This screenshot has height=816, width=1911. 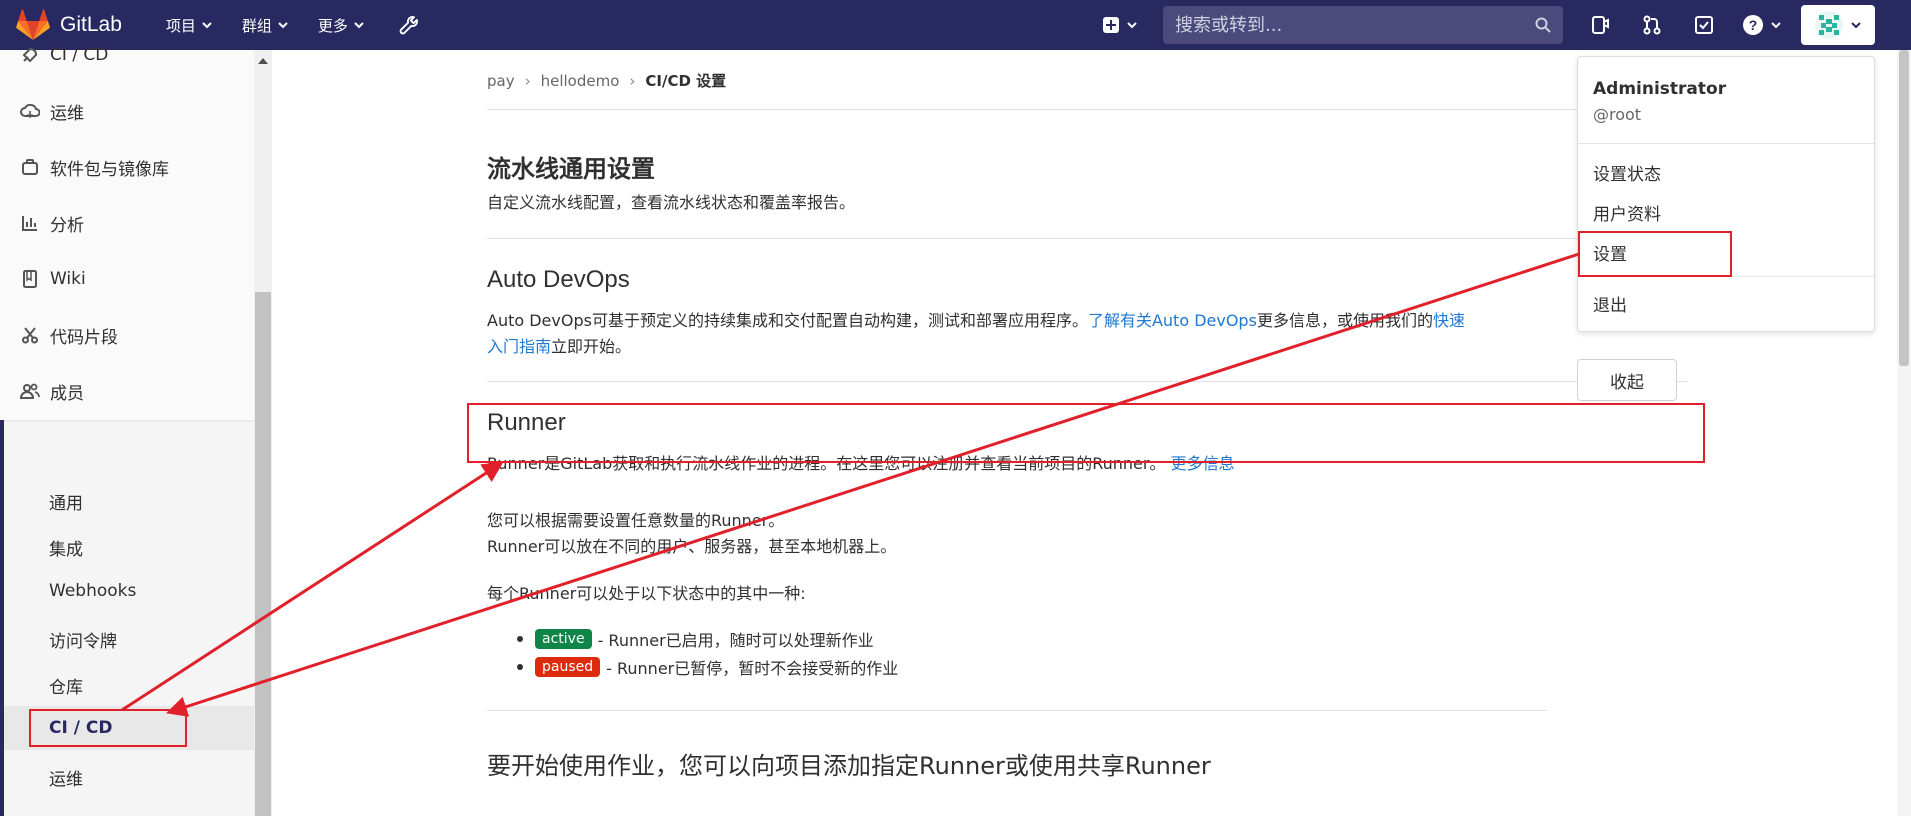 What do you see at coordinates (526, 422) in the screenshot?
I see `runner-title: Runner` at bounding box center [526, 422].